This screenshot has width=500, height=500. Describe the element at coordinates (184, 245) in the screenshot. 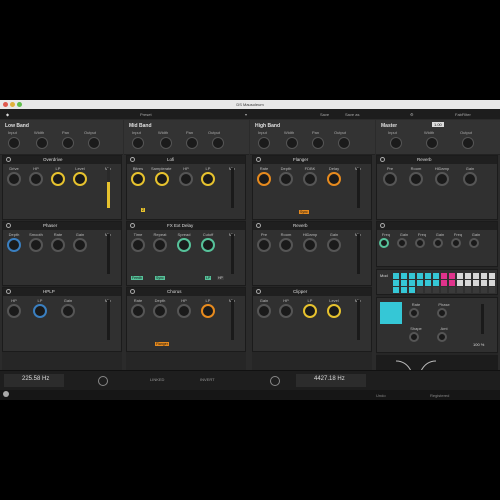

I see `spread-knob` at that location.